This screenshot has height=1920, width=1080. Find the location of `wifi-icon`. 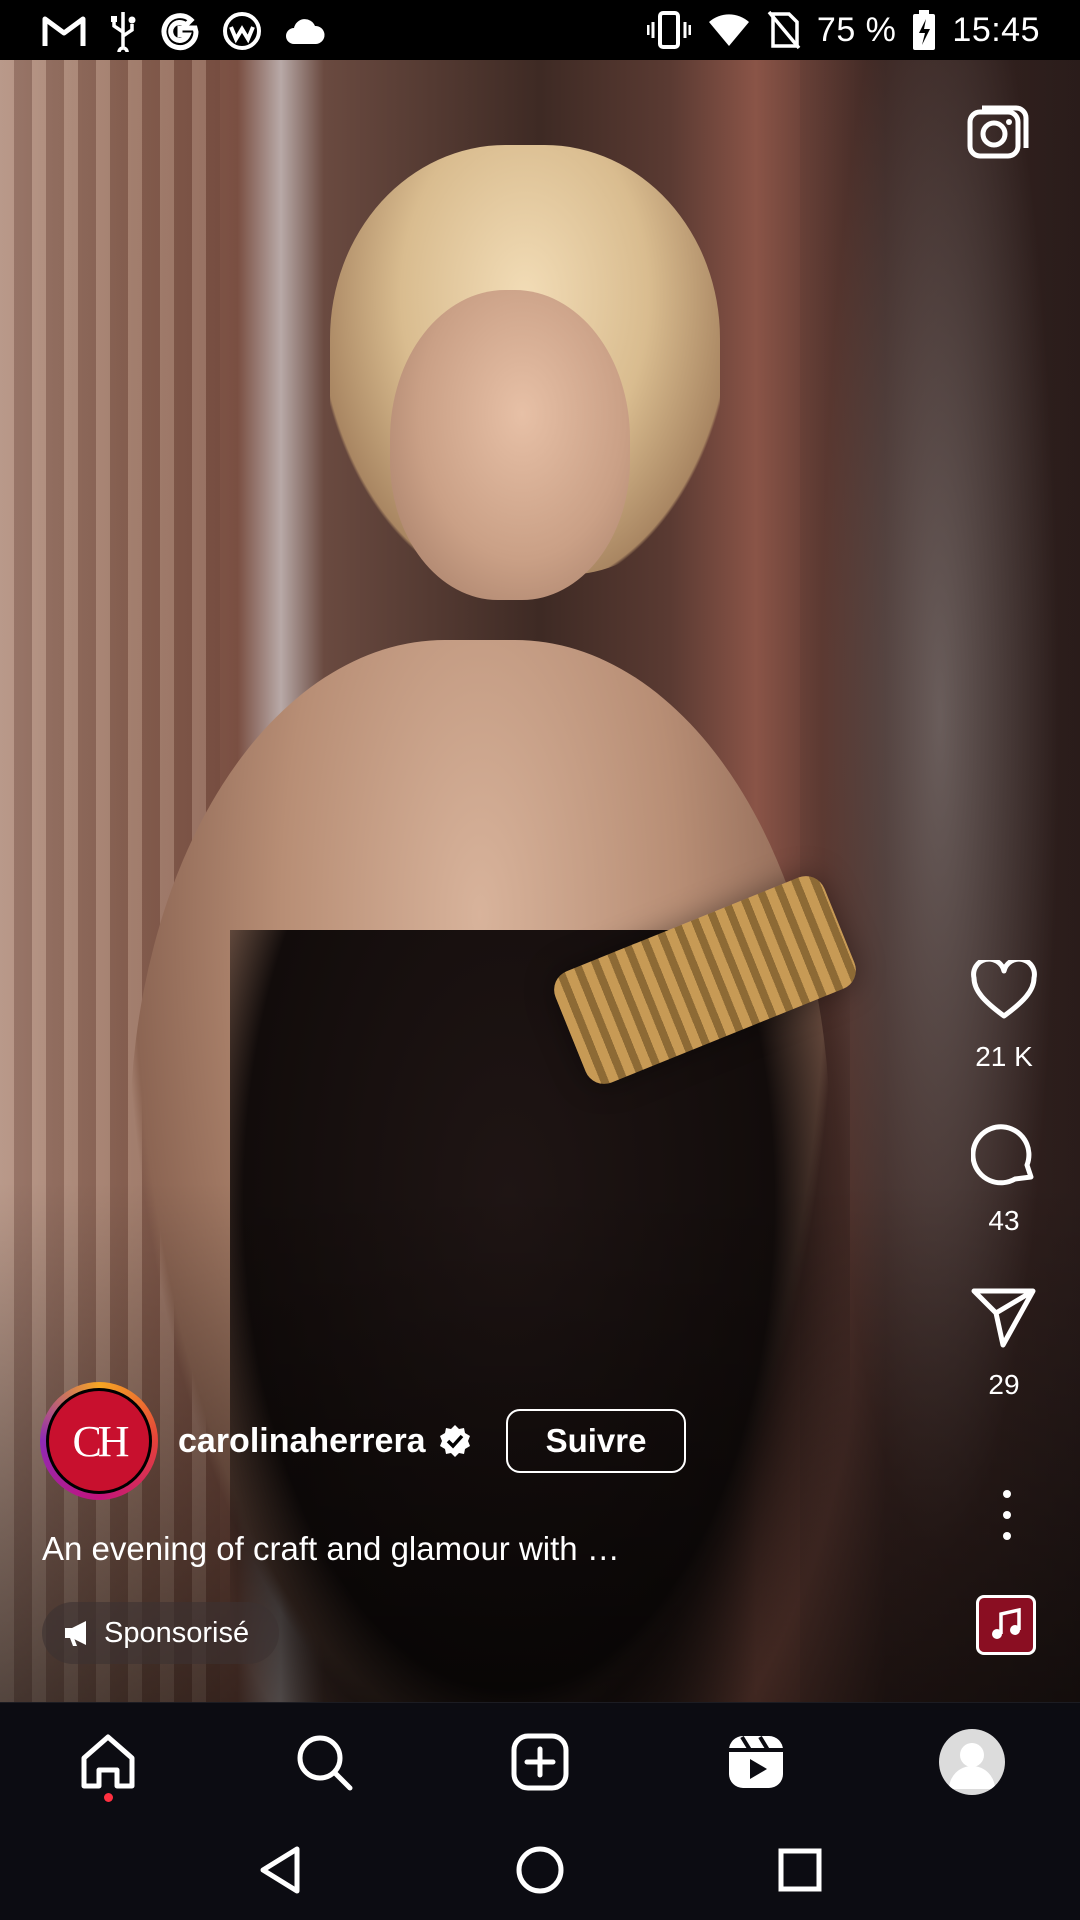

wifi-icon is located at coordinates (728, 30).